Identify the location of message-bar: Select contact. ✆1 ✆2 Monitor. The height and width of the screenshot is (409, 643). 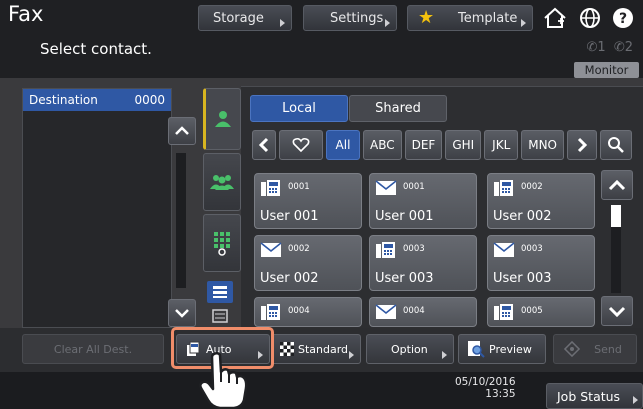
(321, 56).